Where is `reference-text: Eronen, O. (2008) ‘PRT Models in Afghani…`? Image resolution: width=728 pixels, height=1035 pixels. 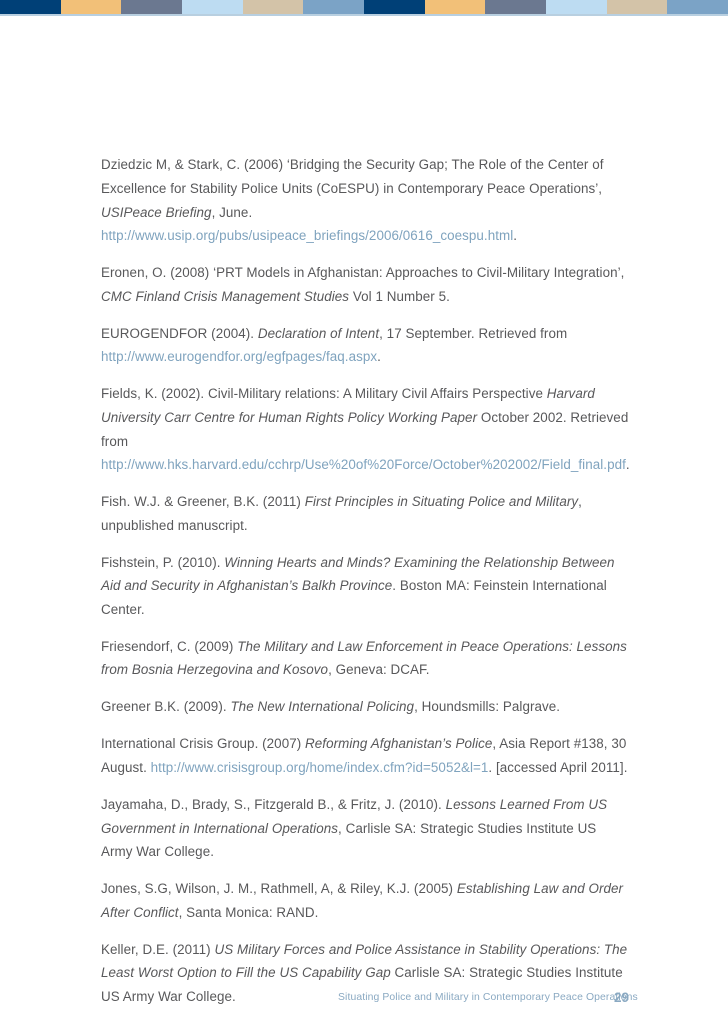 reference-text: Eronen, O. (2008) ‘PRT Models in Afghani… is located at coordinates (363, 273).